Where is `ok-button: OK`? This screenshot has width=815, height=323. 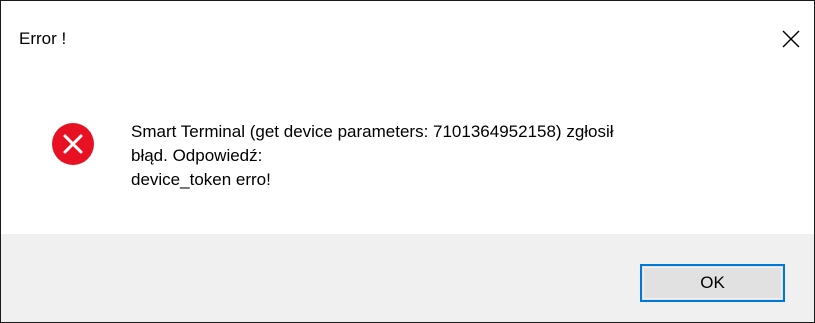
ok-button: OK is located at coordinates (712, 283).